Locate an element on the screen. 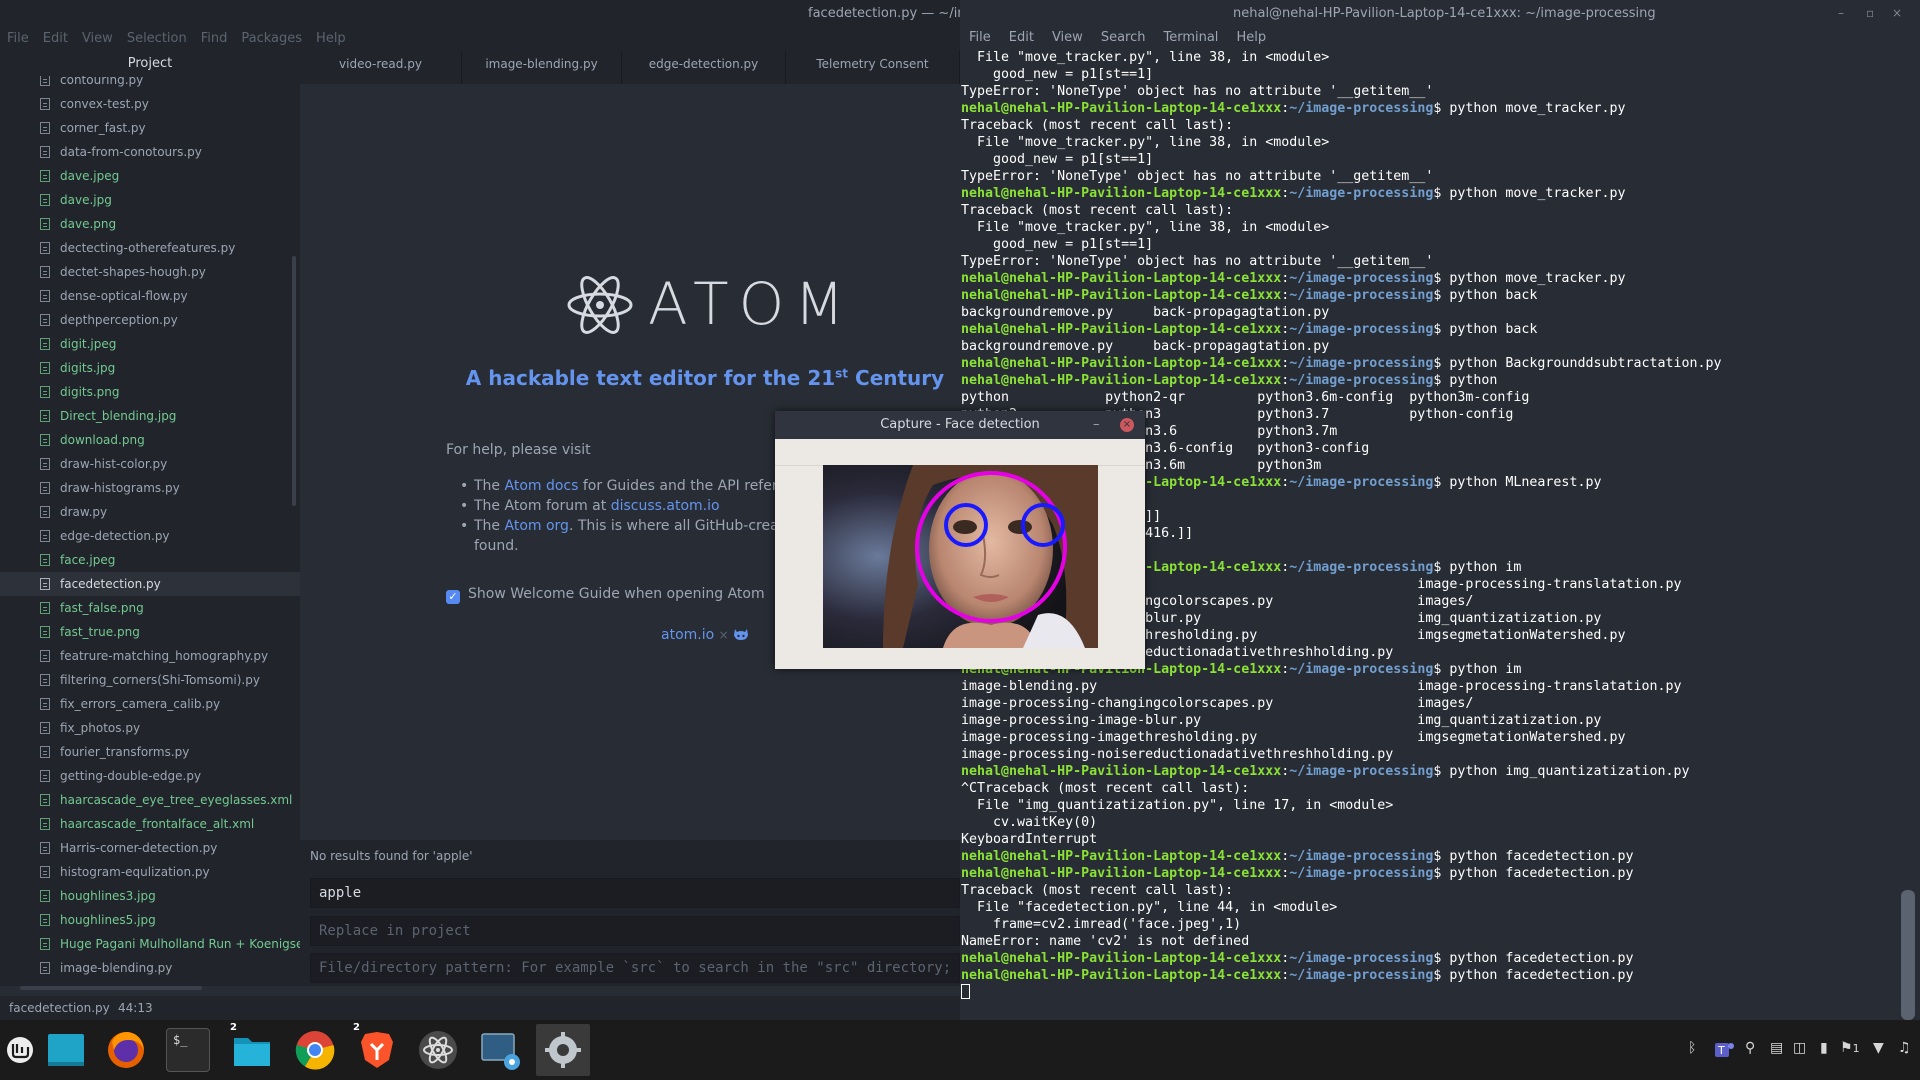 This screenshot has height=1080, width=1920. firefox-icon is located at coordinates (126, 1050).